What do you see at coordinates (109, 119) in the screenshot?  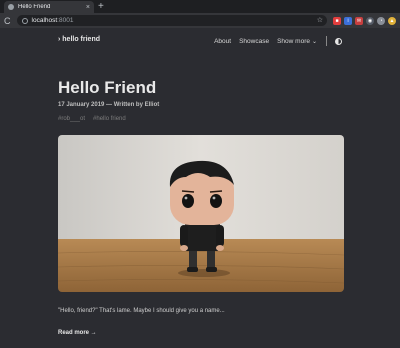 I see `tag-link: #hello friend` at bounding box center [109, 119].